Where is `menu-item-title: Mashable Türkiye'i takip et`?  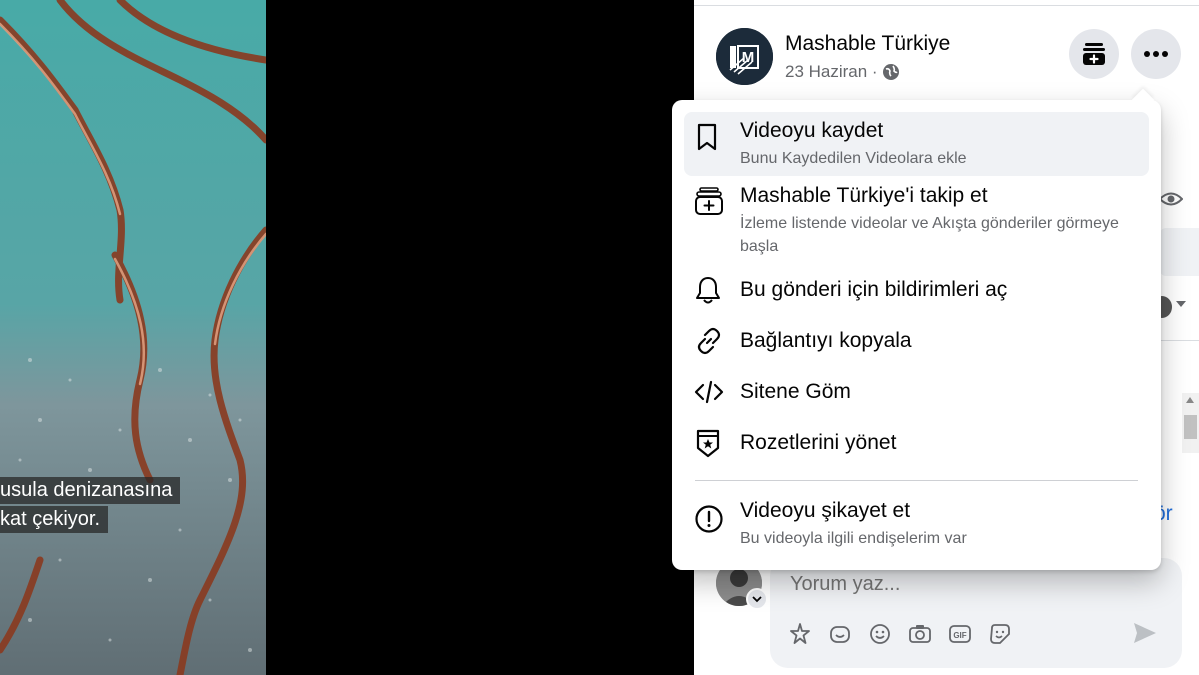 menu-item-title: Mashable Türkiye'i takip et is located at coordinates (864, 195).